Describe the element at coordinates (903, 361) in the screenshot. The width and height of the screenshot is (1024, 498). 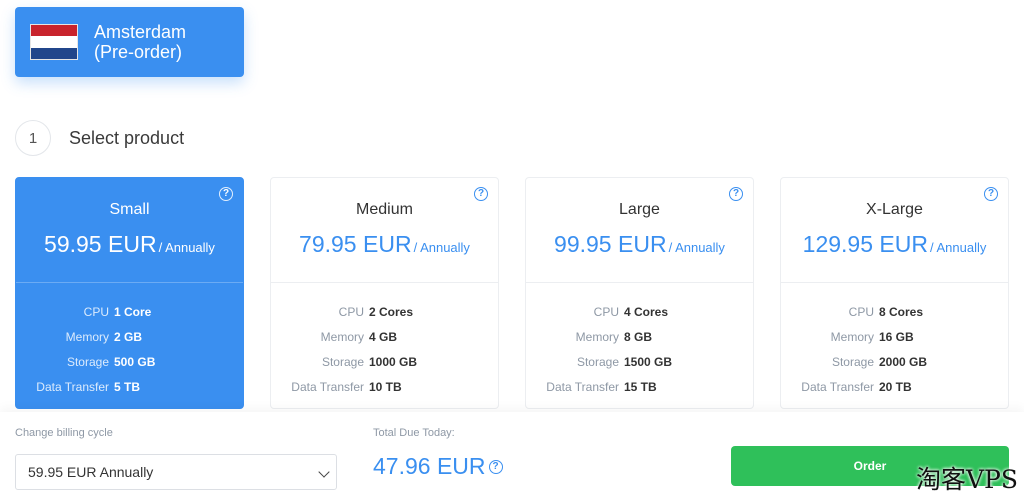
I see `spec-value: 2000 GB` at that location.